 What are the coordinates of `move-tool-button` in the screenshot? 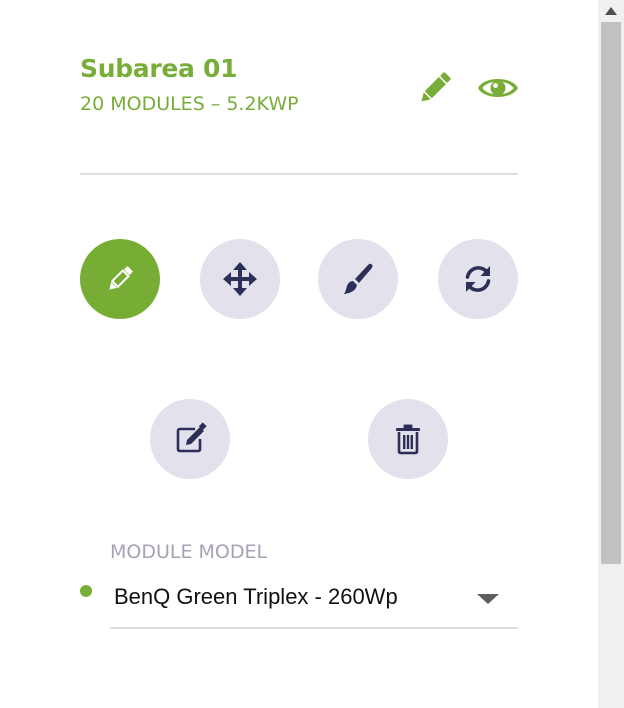 It's located at (240, 279).